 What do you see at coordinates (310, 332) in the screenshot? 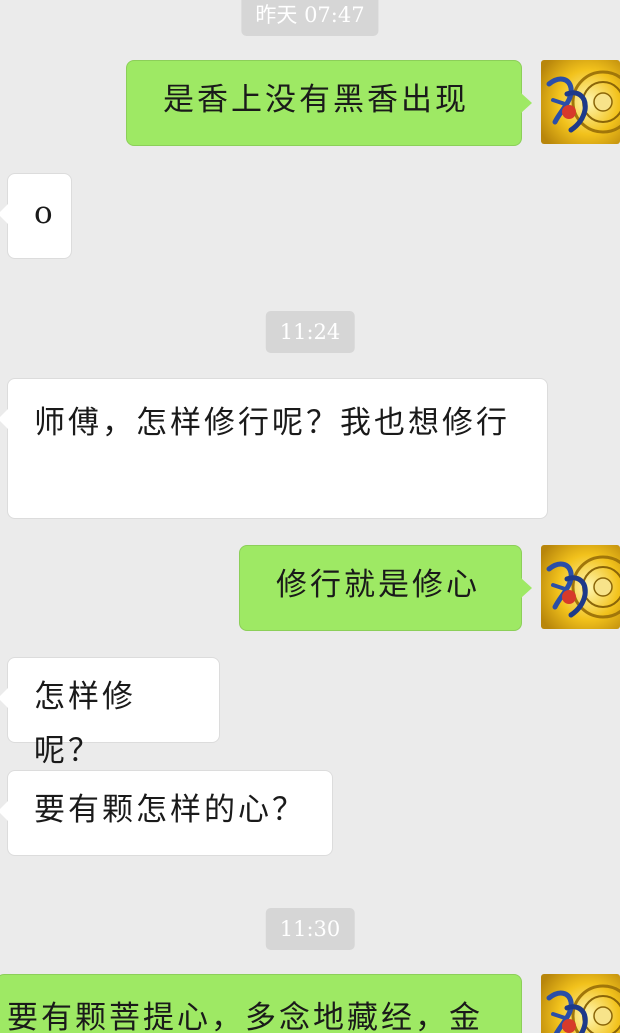
I see `timestamp-label: 11:24` at bounding box center [310, 332].